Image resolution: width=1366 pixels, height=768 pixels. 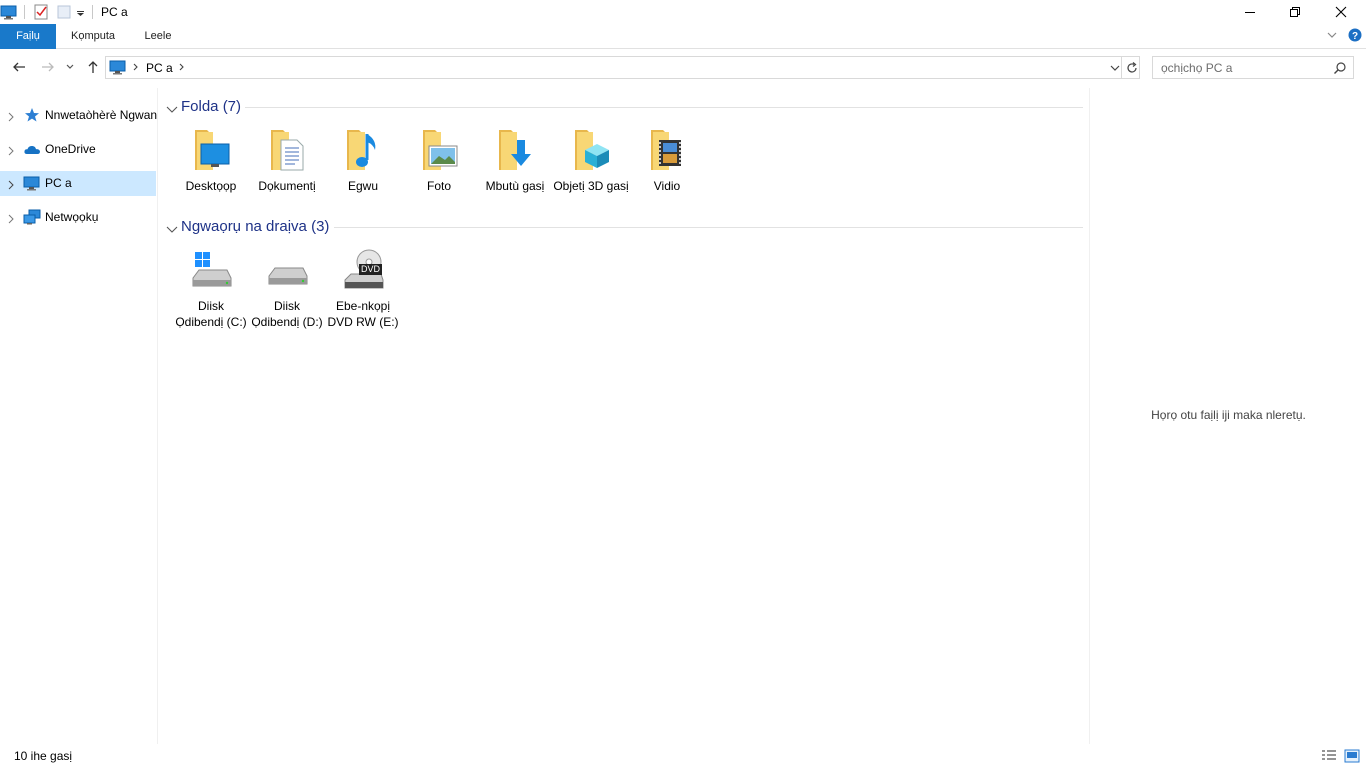 I want to click on nav-item-label: Nnwetaòhèrè Ngwangwa, so click(x=101, y=115).